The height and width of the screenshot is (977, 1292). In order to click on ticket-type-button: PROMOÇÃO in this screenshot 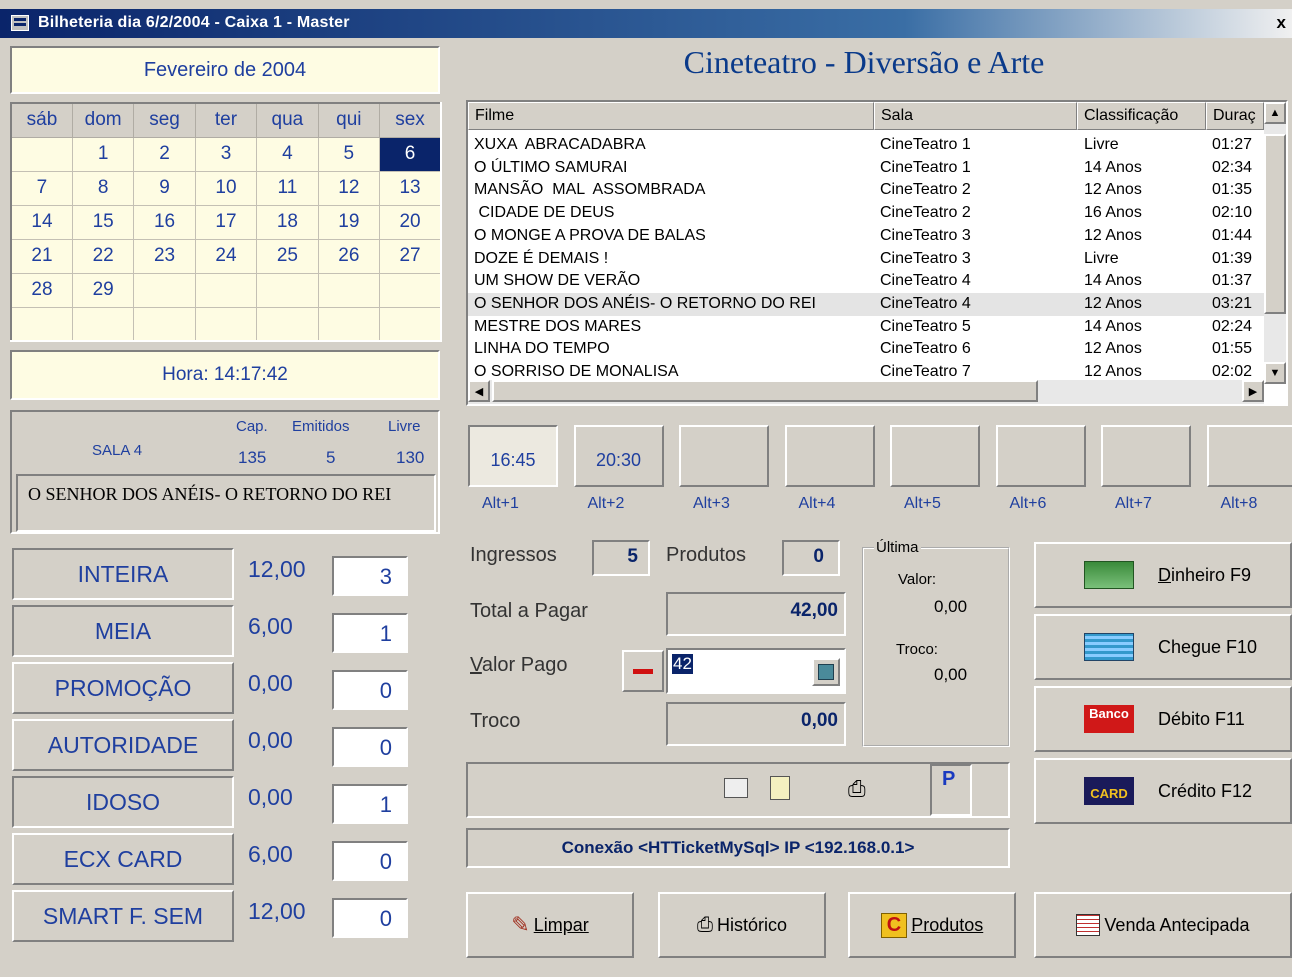, I will do `click(123, 688)`.